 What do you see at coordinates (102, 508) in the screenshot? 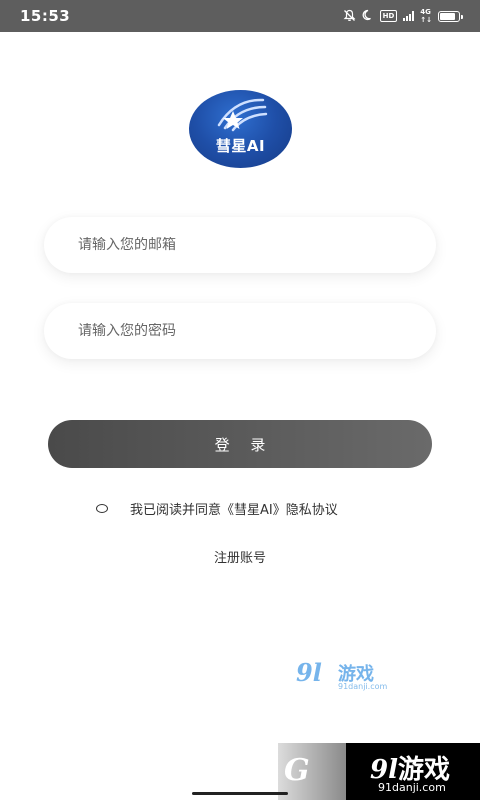
I see `agreement-radio` at bounding box center [102, 508].